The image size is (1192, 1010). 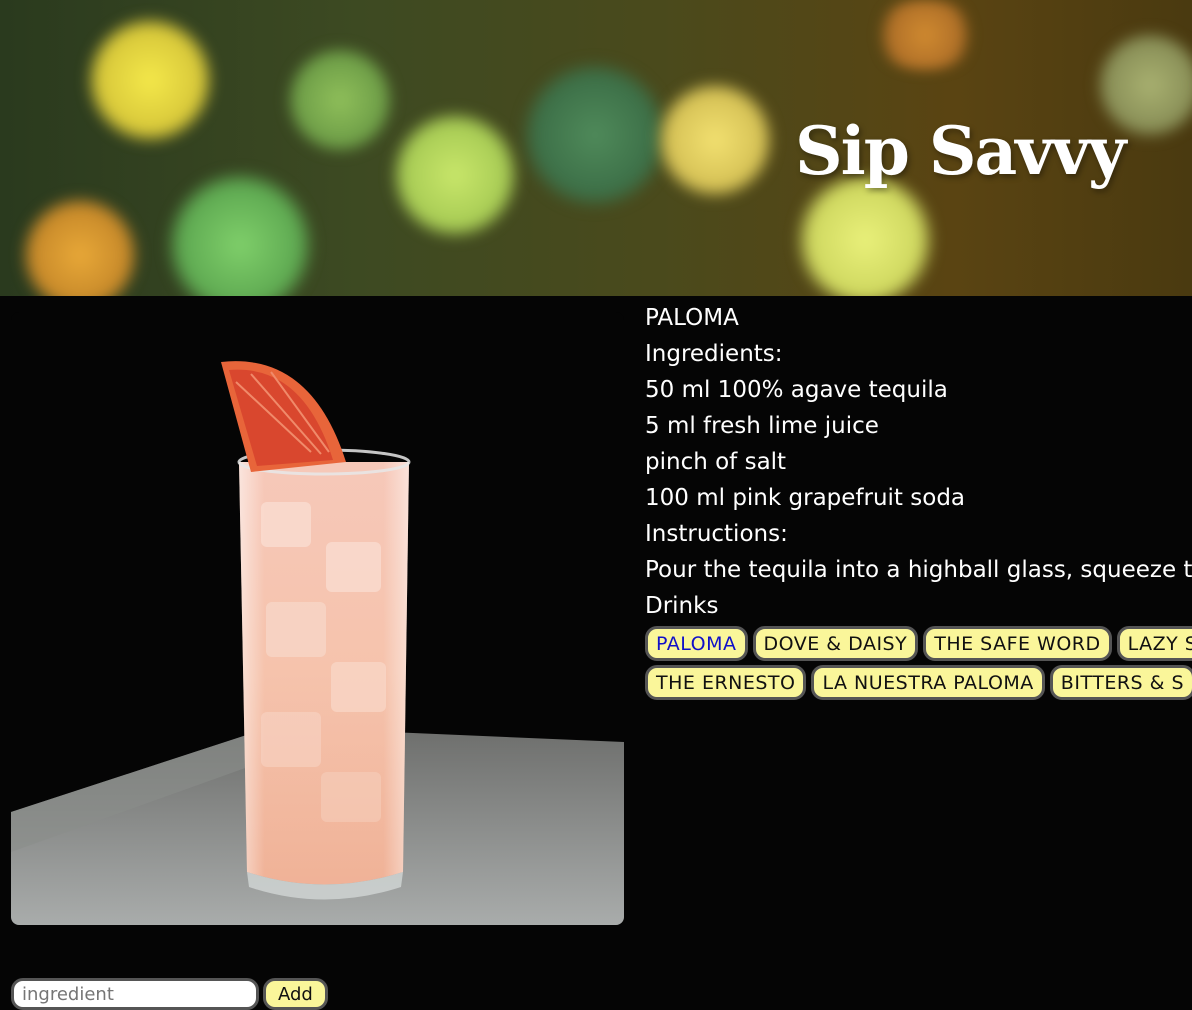 What do you see at coordinates (1120, 682) in the screenshot?
I see `drink-chip-bitters: BITTERS & S` at bounding box center [1120, 682].